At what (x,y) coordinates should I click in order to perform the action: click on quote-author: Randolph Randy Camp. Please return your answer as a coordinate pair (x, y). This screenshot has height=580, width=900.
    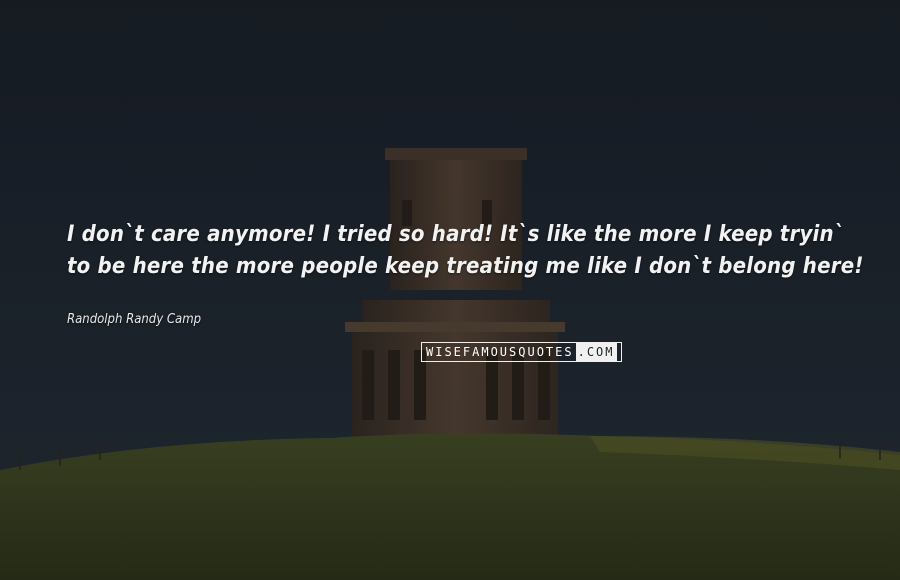
    Looking at the image, I should click on (134, 319).